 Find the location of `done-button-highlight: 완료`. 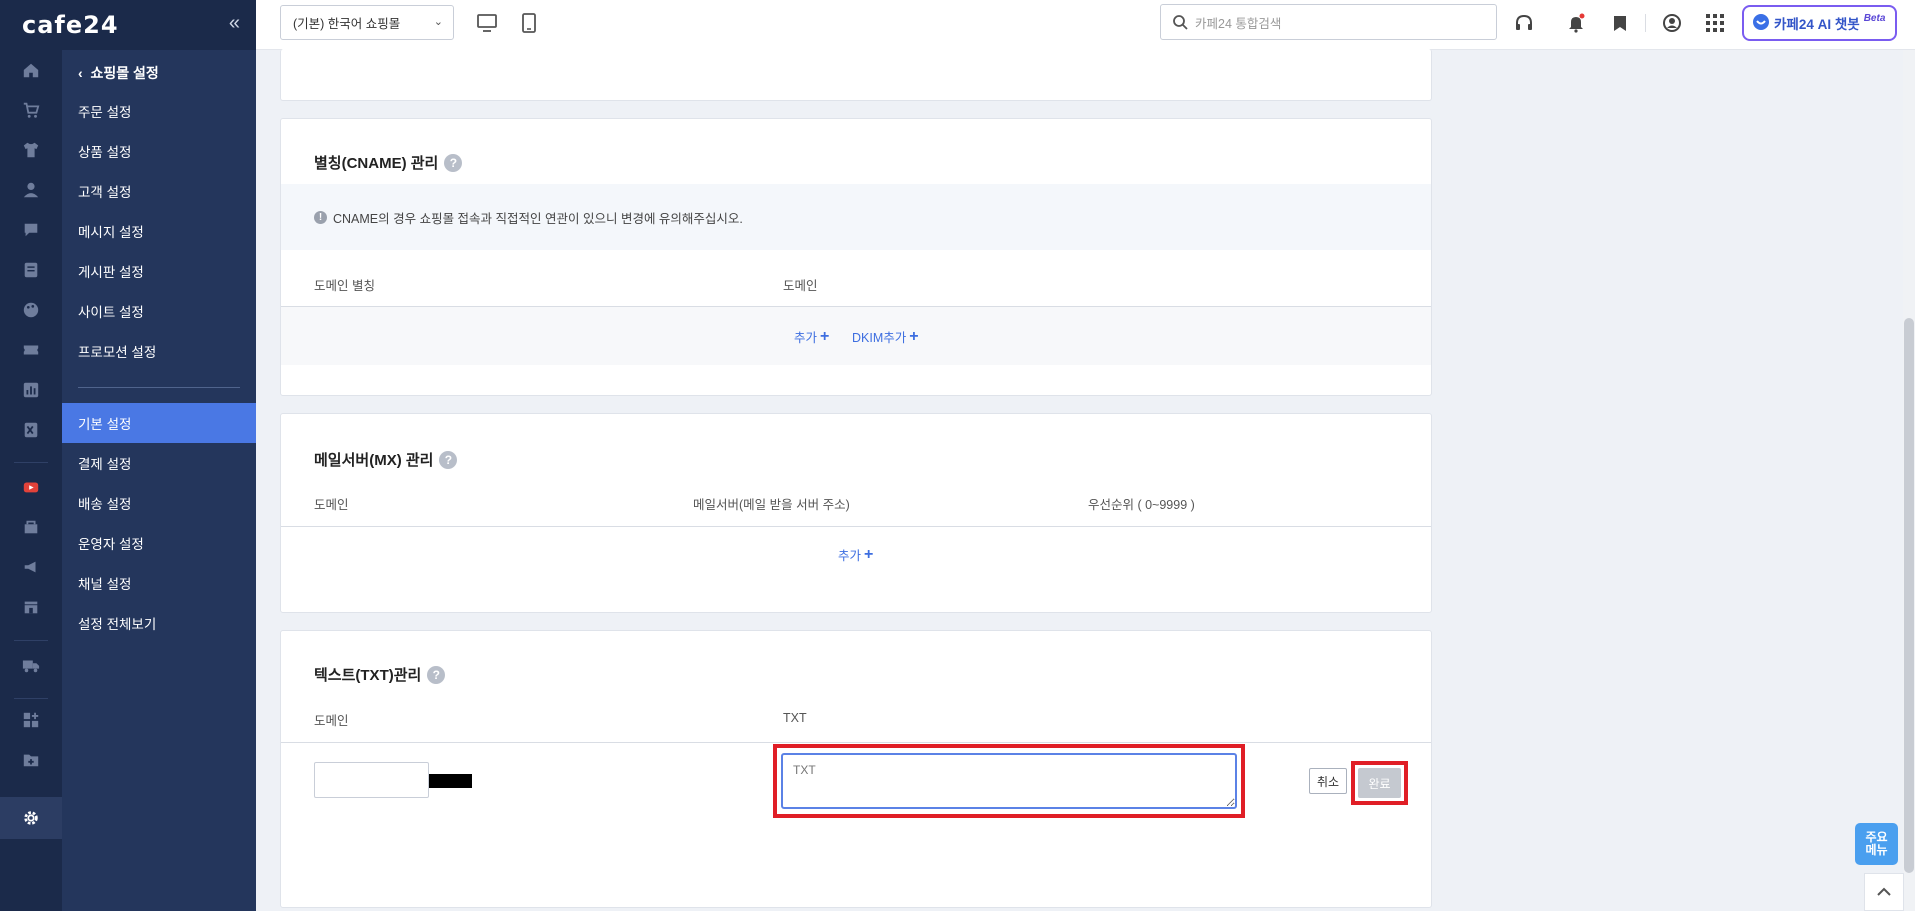

done-button-highlight: 완료 is located at coordinates (1379, 783).